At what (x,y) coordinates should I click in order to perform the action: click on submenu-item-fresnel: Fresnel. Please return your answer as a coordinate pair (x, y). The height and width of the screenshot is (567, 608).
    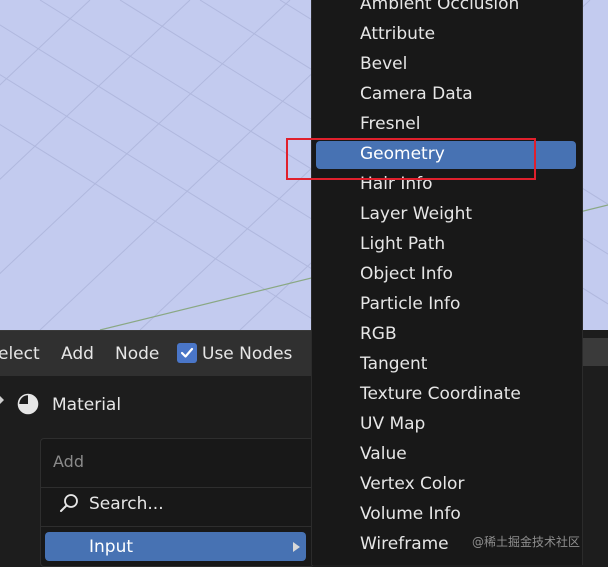
    Looking at the image, I should click on (446, 125).